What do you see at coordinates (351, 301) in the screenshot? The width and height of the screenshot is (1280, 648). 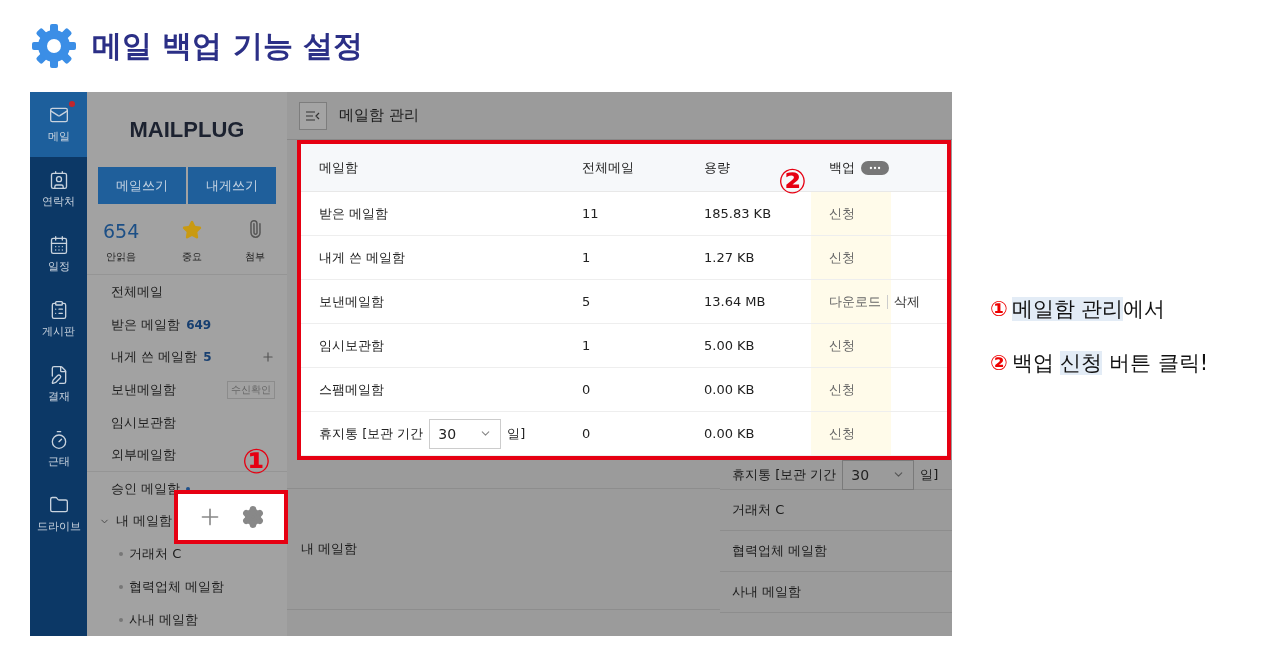 I see `table-cell: 보낸메일함` at bounding box center [351, 301].